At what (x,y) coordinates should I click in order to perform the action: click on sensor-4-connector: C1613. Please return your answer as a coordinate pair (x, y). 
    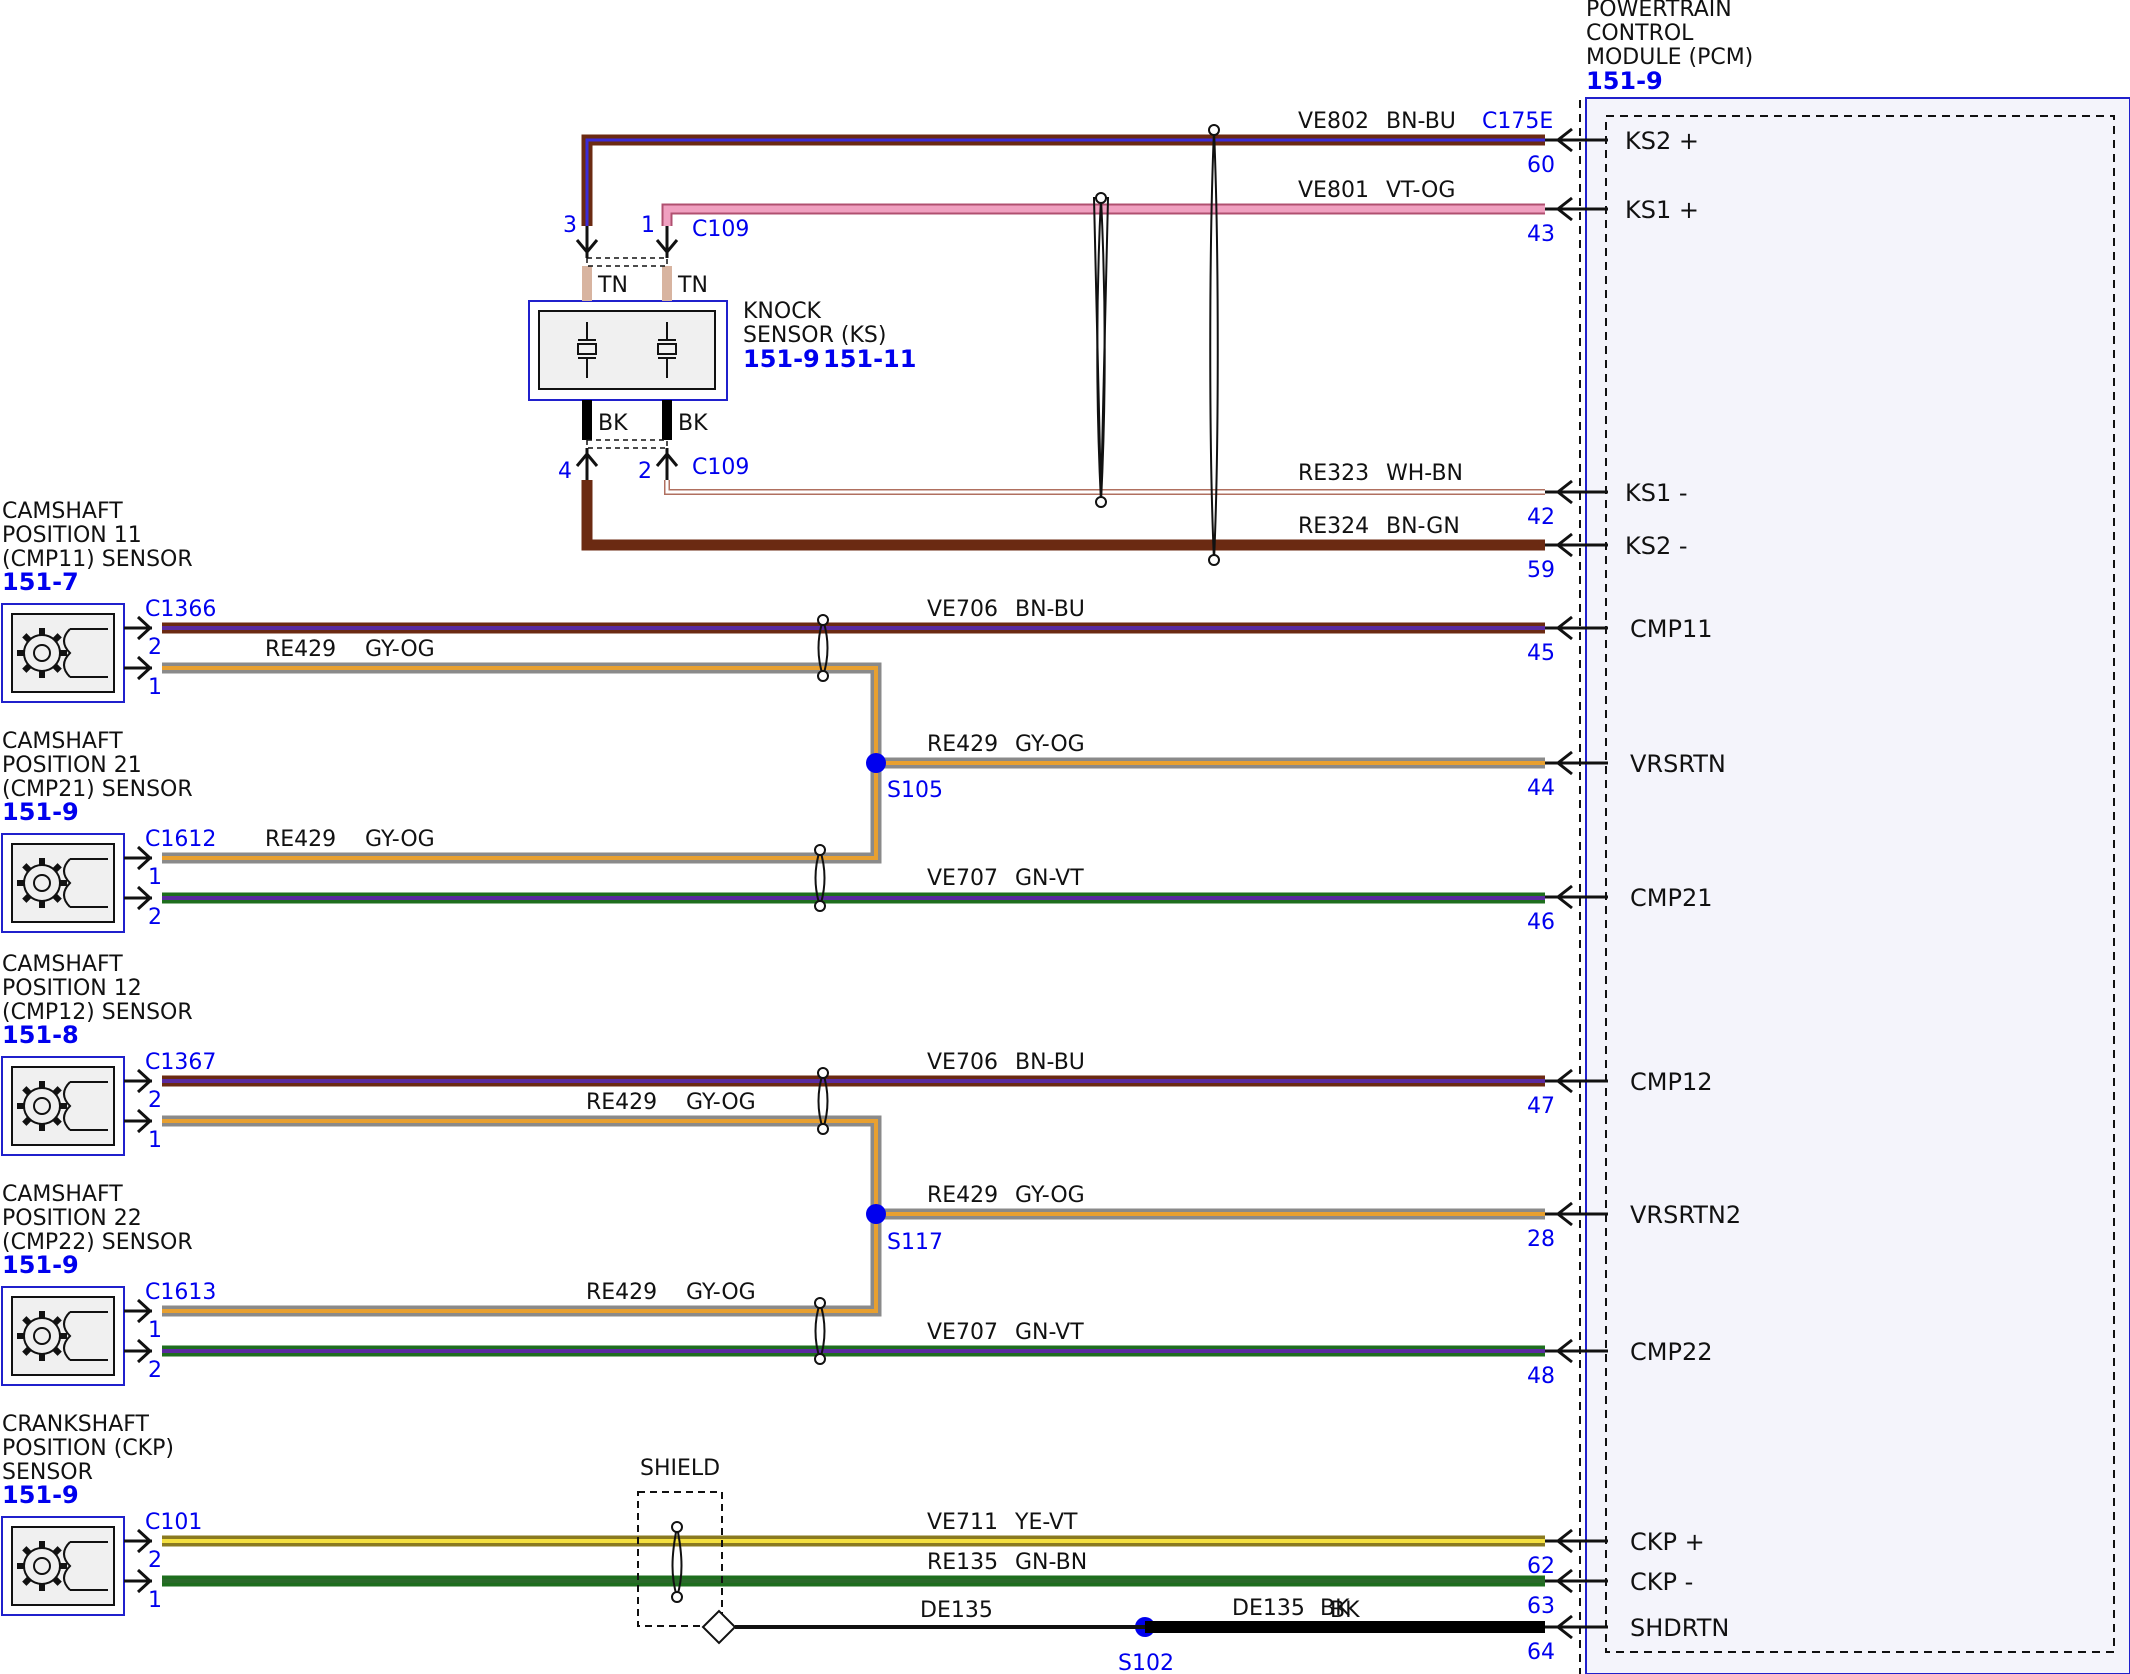
    Looking at the image, I should click on (180, 1292).